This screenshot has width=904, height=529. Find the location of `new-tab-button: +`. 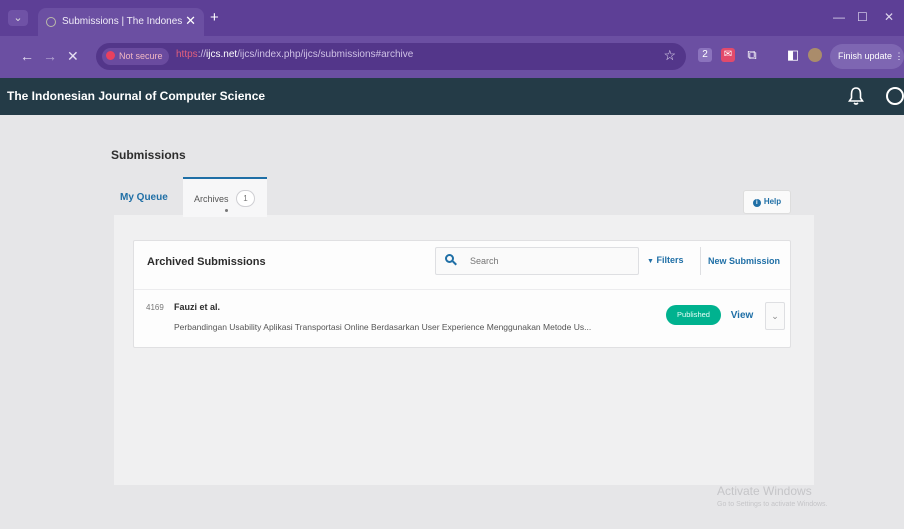

new-tab-button: + is located at coordinates (214, 17).